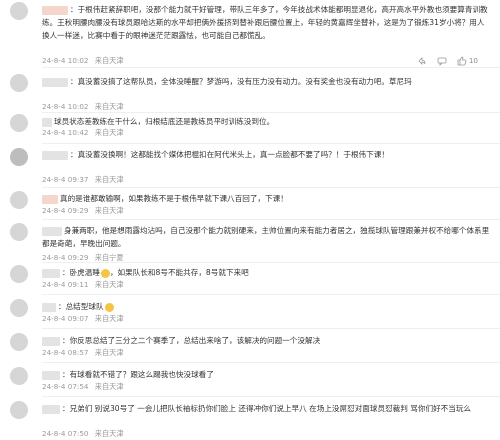 The width and height of the screenshot is (500, 440). Describe the element at coordinates (266, 198) in the screenshot. I see `comment-text: 真的是谁都敢输啊，如果教练不是于根伟早就下课八百回了，下课！` at that location.